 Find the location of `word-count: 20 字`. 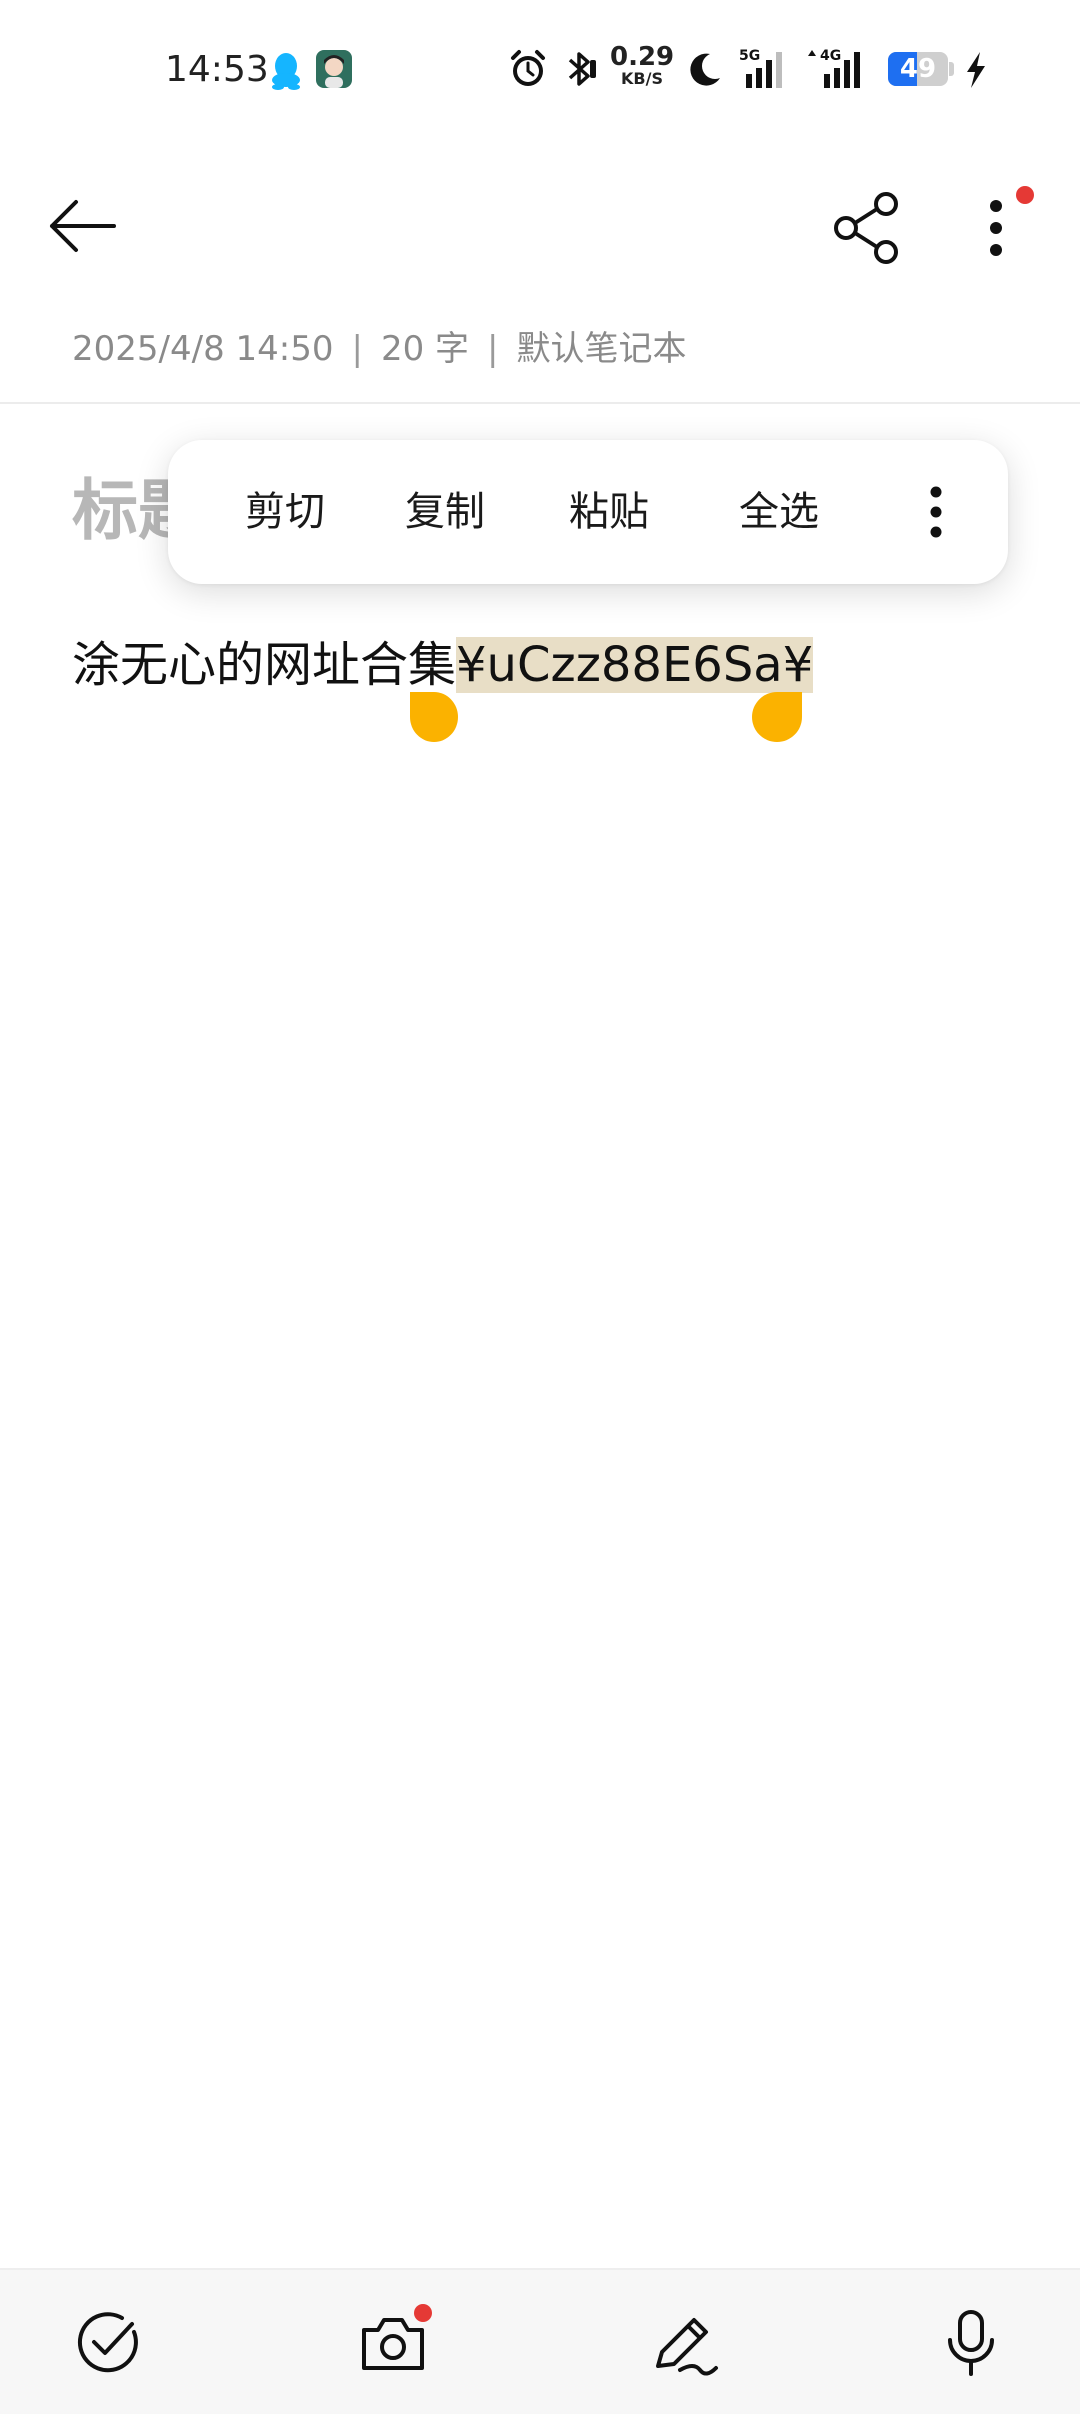

word-count: 20 字 is located at coordinates (425, 349).